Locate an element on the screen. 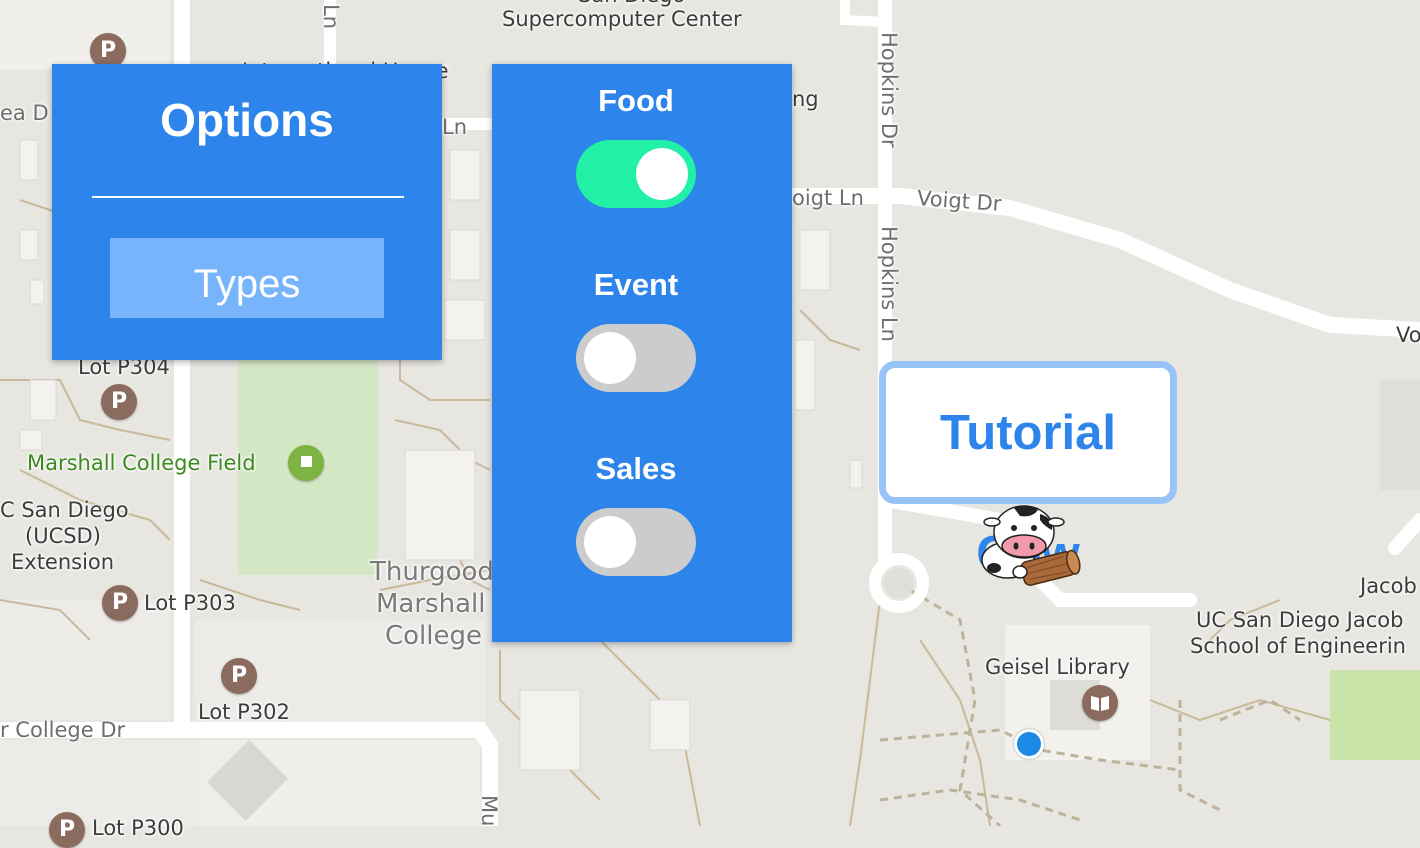 This screenshot has height=848, width=1420. food-toggle is located at coordinates (636, 174).